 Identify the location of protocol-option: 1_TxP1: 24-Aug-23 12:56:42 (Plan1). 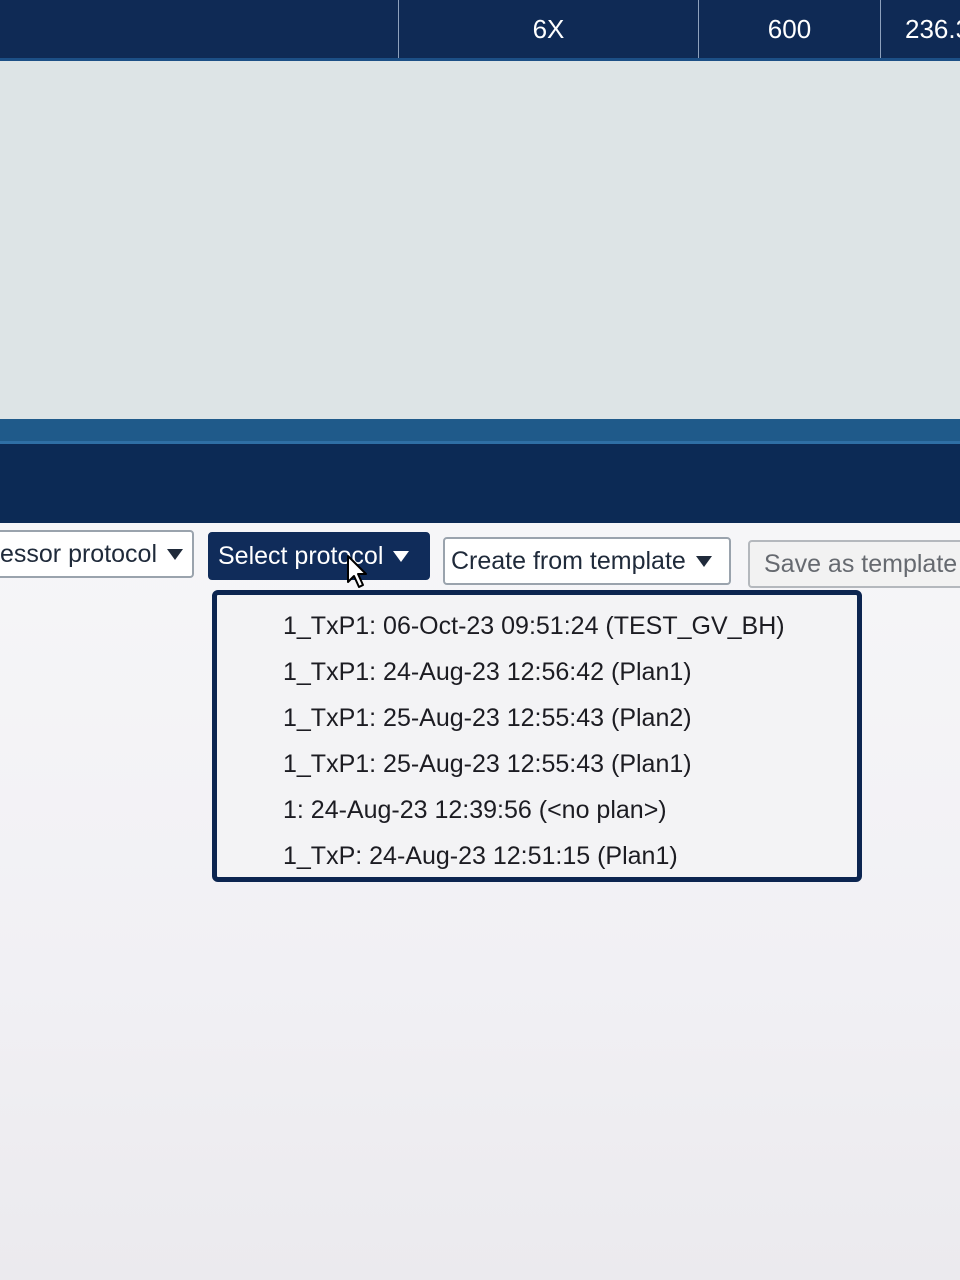
(537, 672).